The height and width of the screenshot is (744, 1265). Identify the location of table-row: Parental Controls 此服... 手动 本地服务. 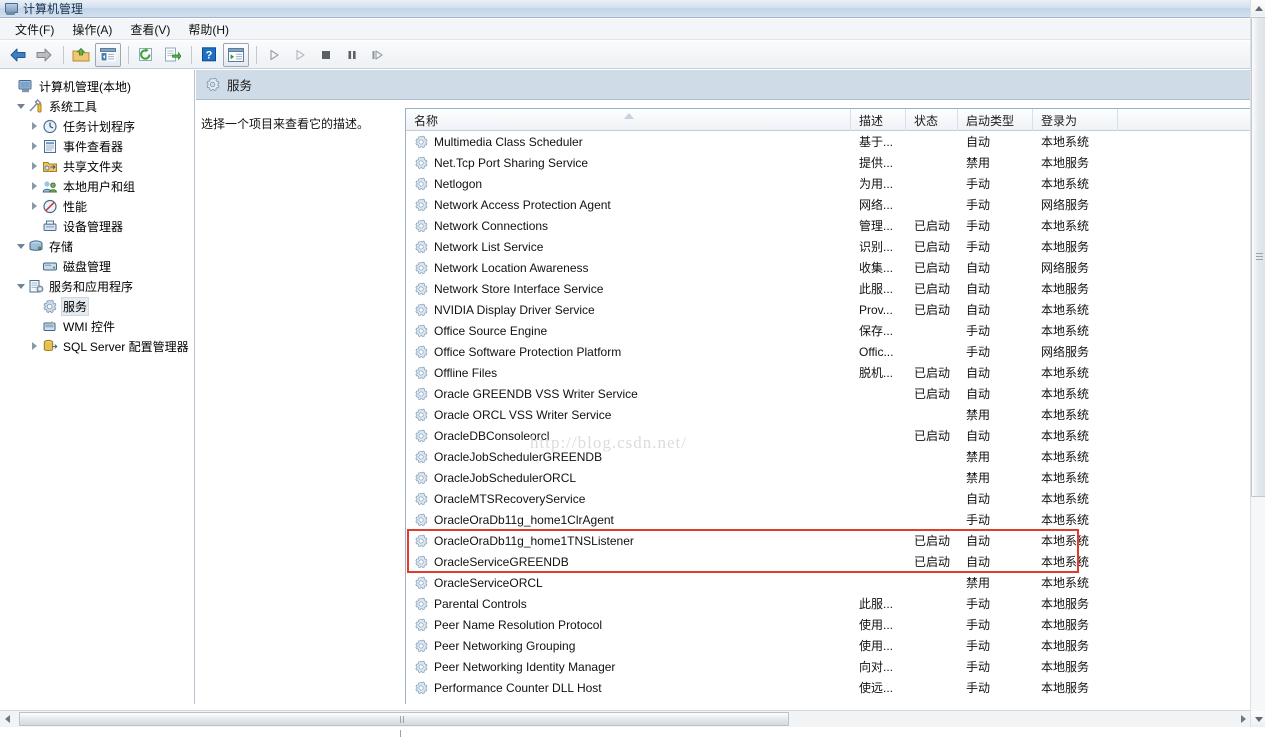
(828, 603).